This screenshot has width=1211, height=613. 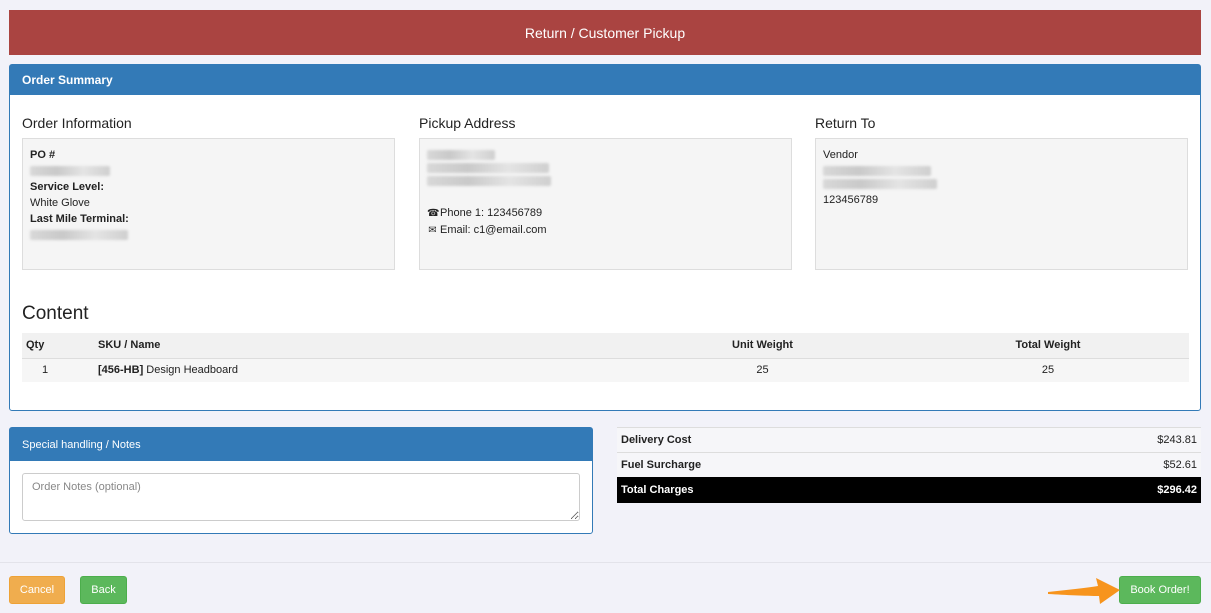 What do you see at coordinates (1048, 346) in the screenshot?
I see `total-weight-column-header: Total Weight` at bounding box center [1048, 346].